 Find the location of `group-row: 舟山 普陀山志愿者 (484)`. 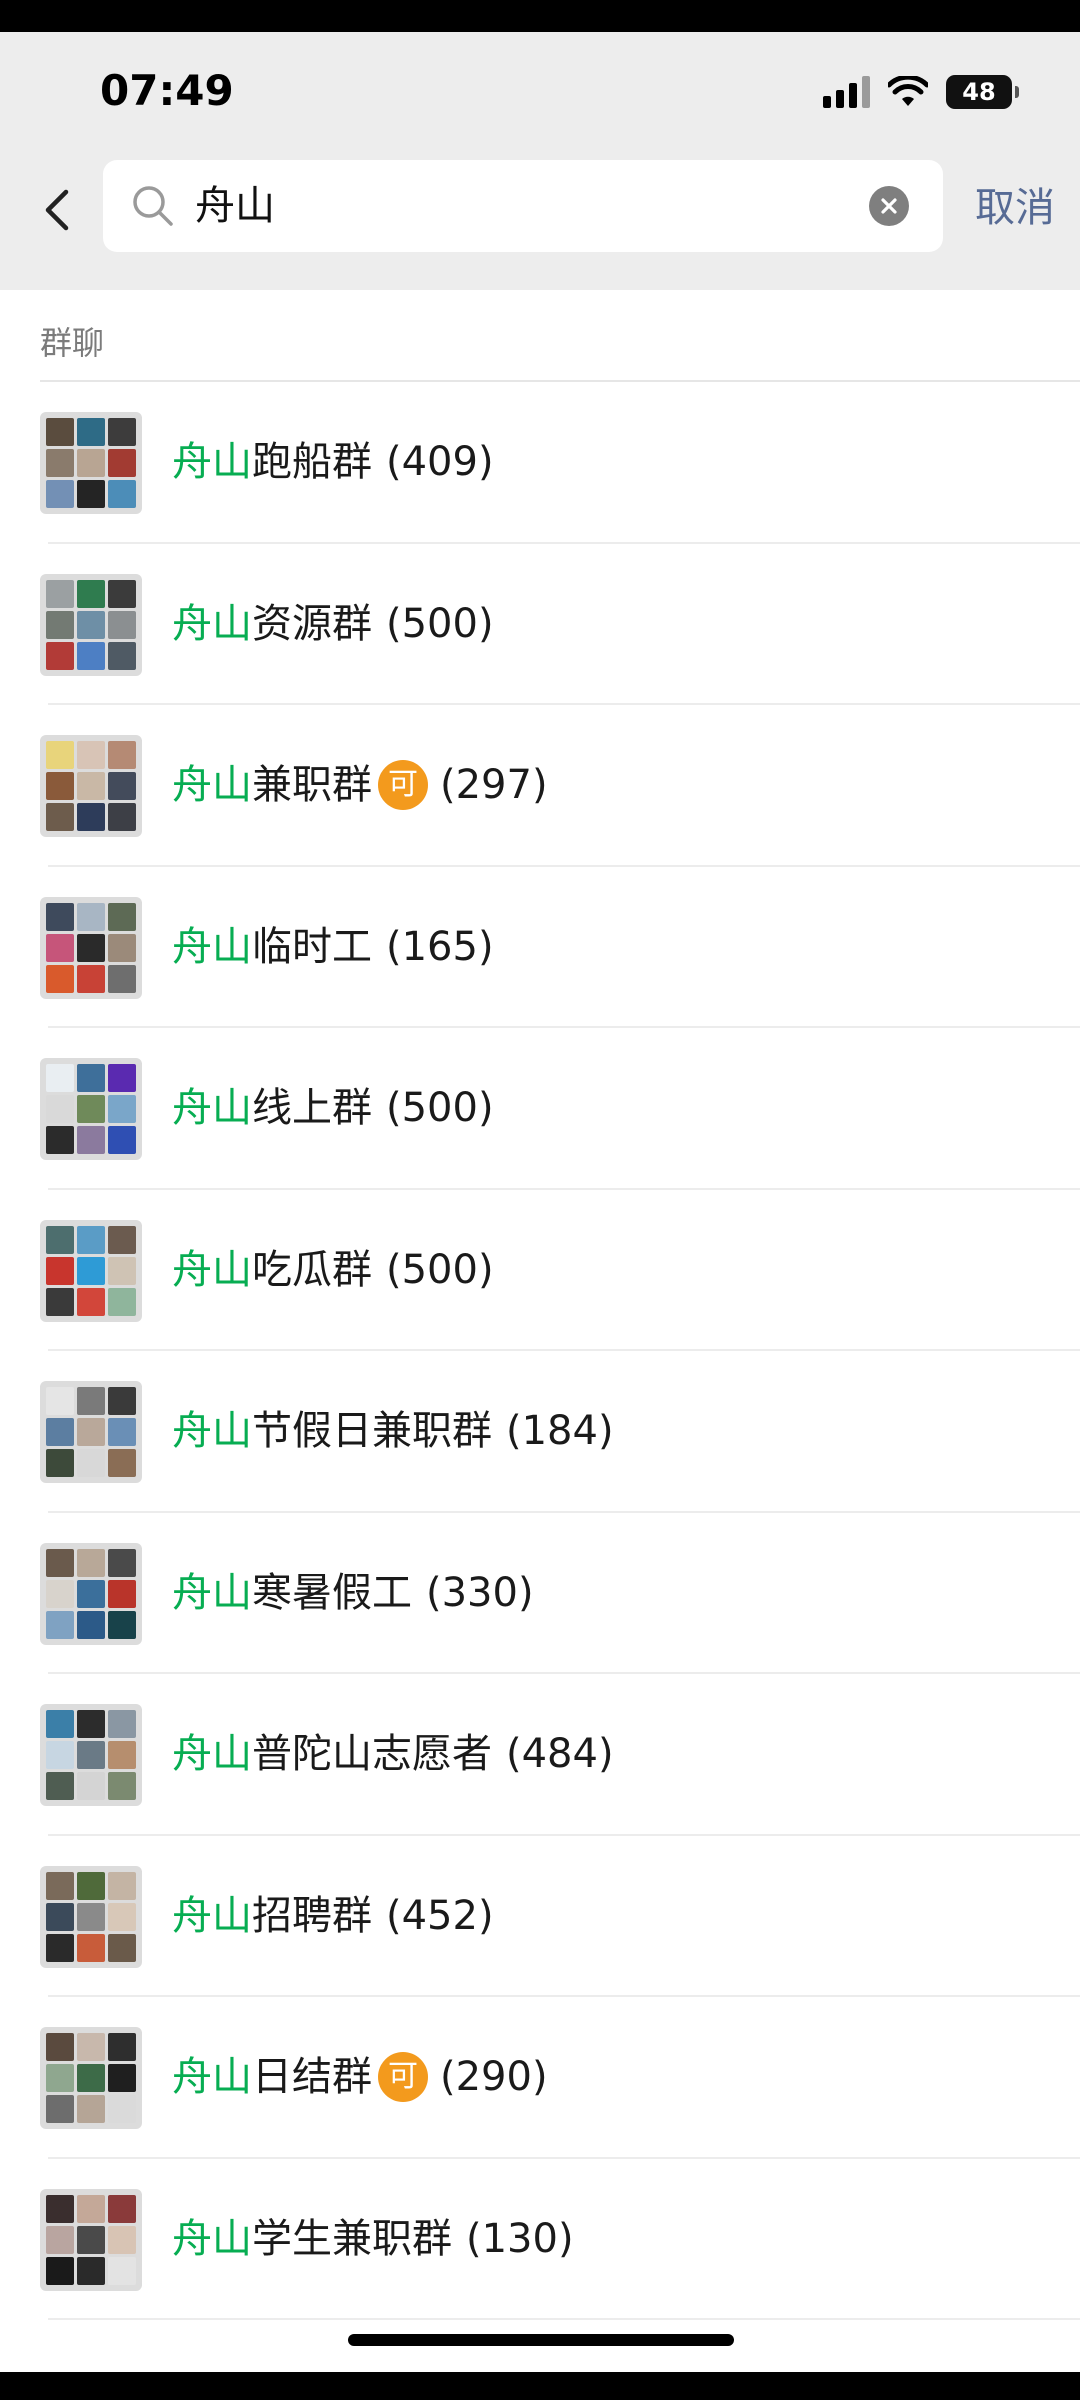

group-row: 舟山 普陀山志愿者 (484) is located at coordinates (540, 1755).